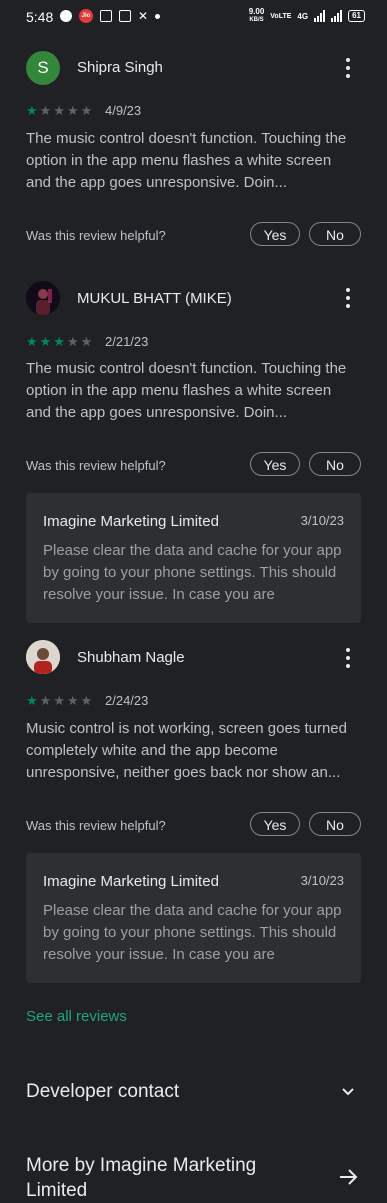 This screenshot has height=1203, width=387. I want to click on review-date: 2/21/23, so click(127, 341).